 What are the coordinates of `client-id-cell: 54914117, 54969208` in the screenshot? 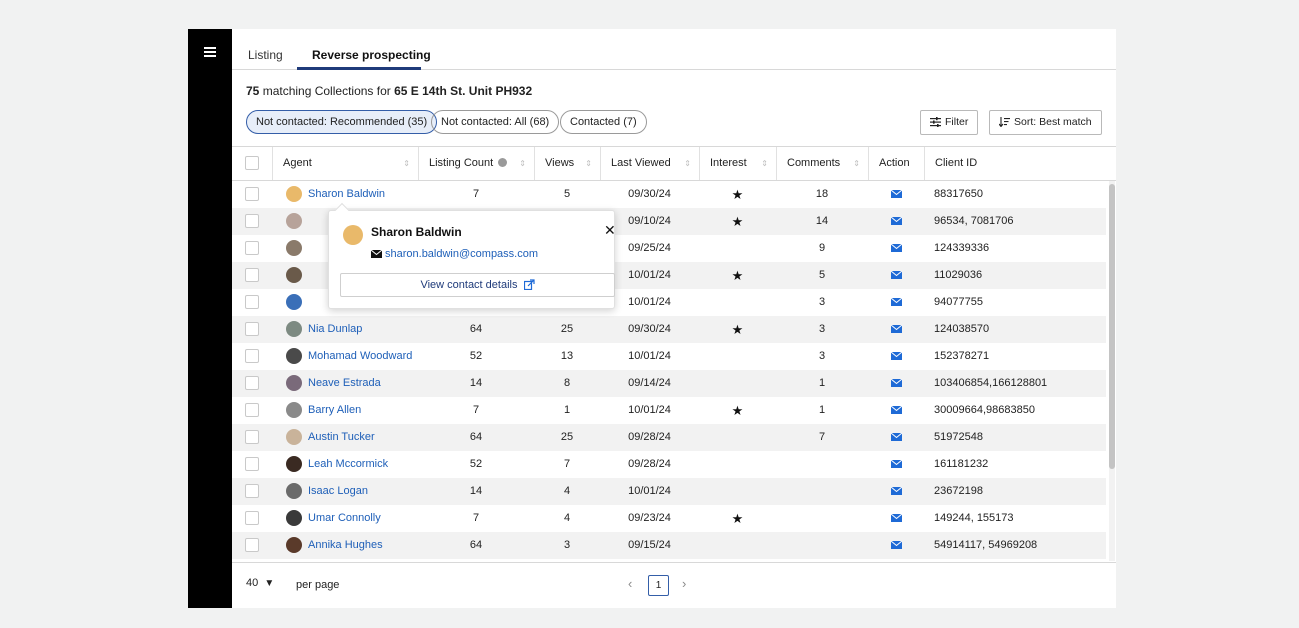 It's located at (986, 545).